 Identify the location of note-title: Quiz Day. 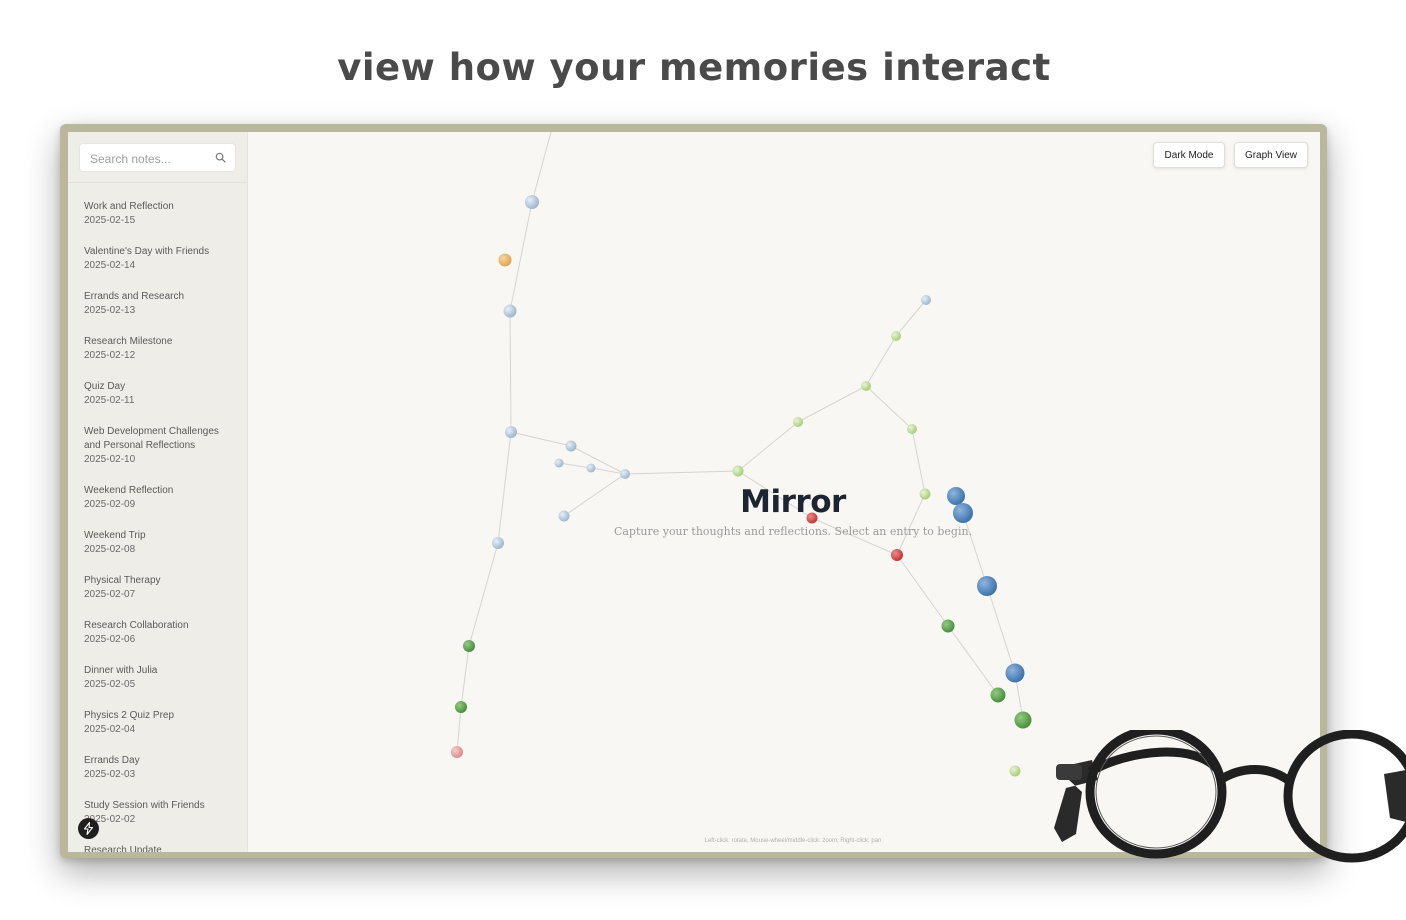
(105, 386).